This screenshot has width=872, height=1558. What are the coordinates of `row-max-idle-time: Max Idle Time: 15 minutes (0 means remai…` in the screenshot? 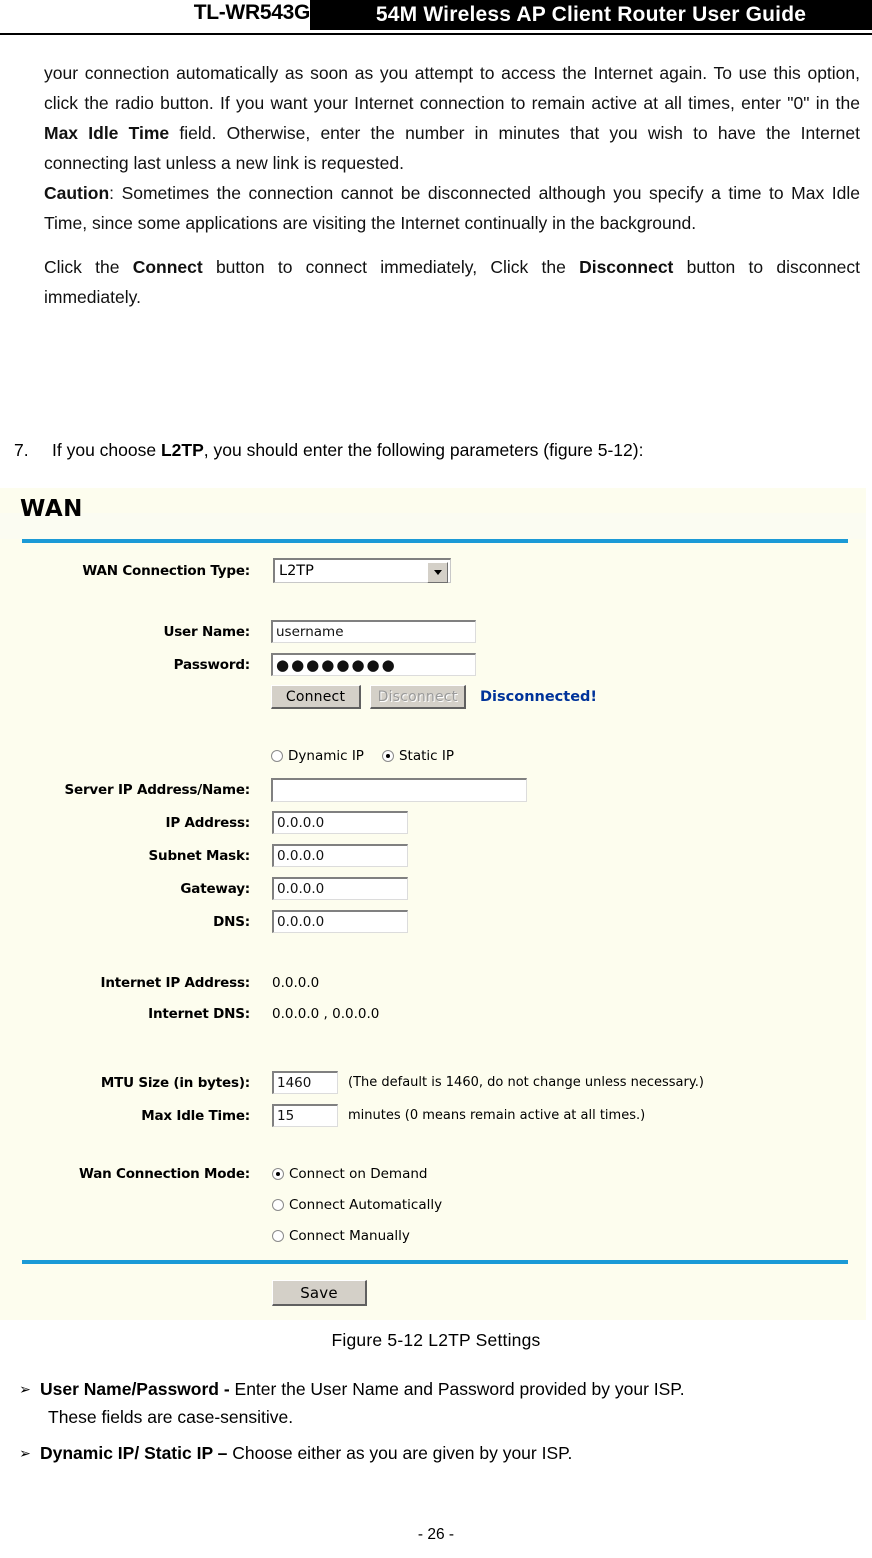 It's located at (360, 1115).